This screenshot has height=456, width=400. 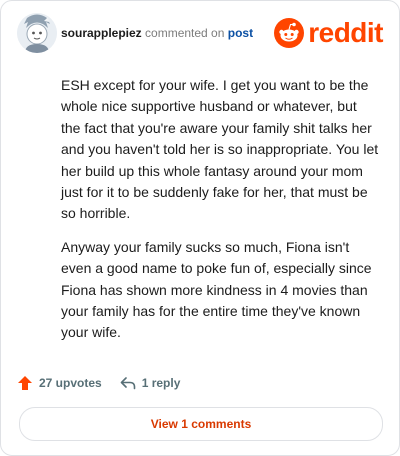 What do you see at coordinates (128, 383) in the screenshot?
I see `reply-arrow-icon` at bounding box center [128, 383].